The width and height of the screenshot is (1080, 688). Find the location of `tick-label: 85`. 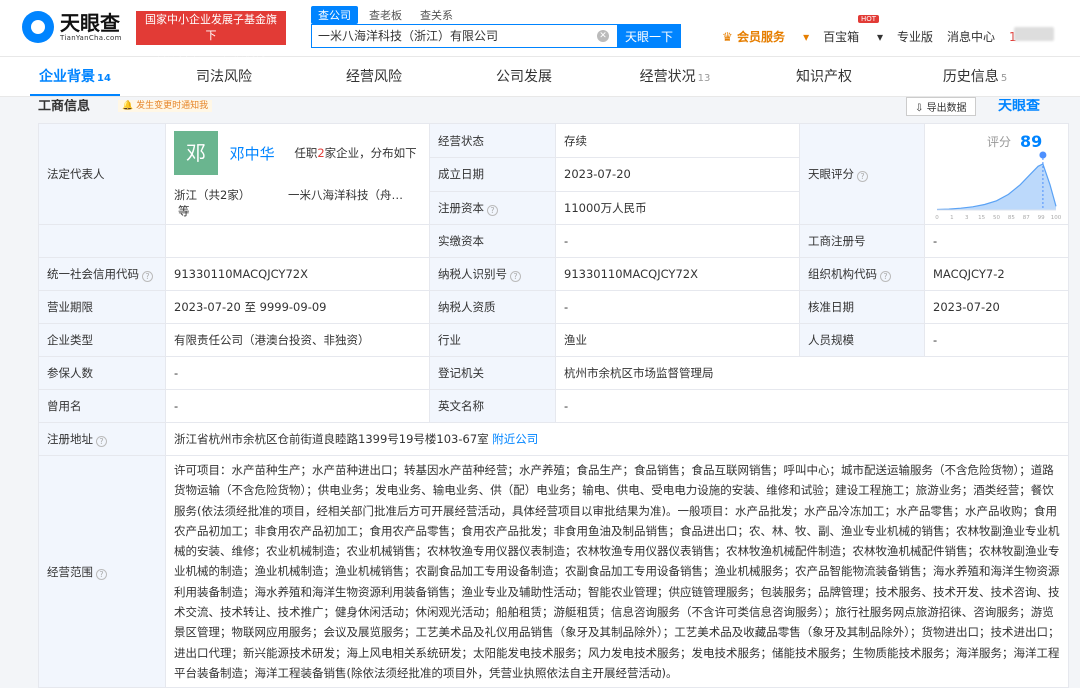

tick-label: 85 is located at coordinates (1011, 218).